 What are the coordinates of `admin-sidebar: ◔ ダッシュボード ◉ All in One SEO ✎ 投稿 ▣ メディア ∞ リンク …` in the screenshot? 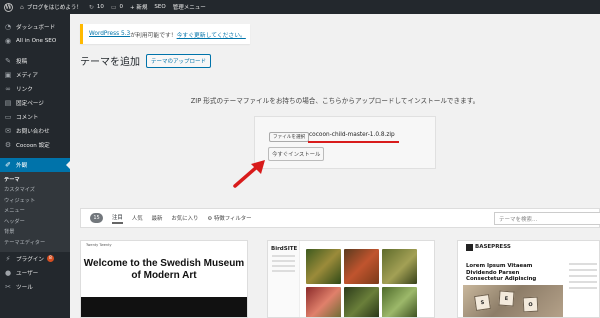 It's located at (35, 166).